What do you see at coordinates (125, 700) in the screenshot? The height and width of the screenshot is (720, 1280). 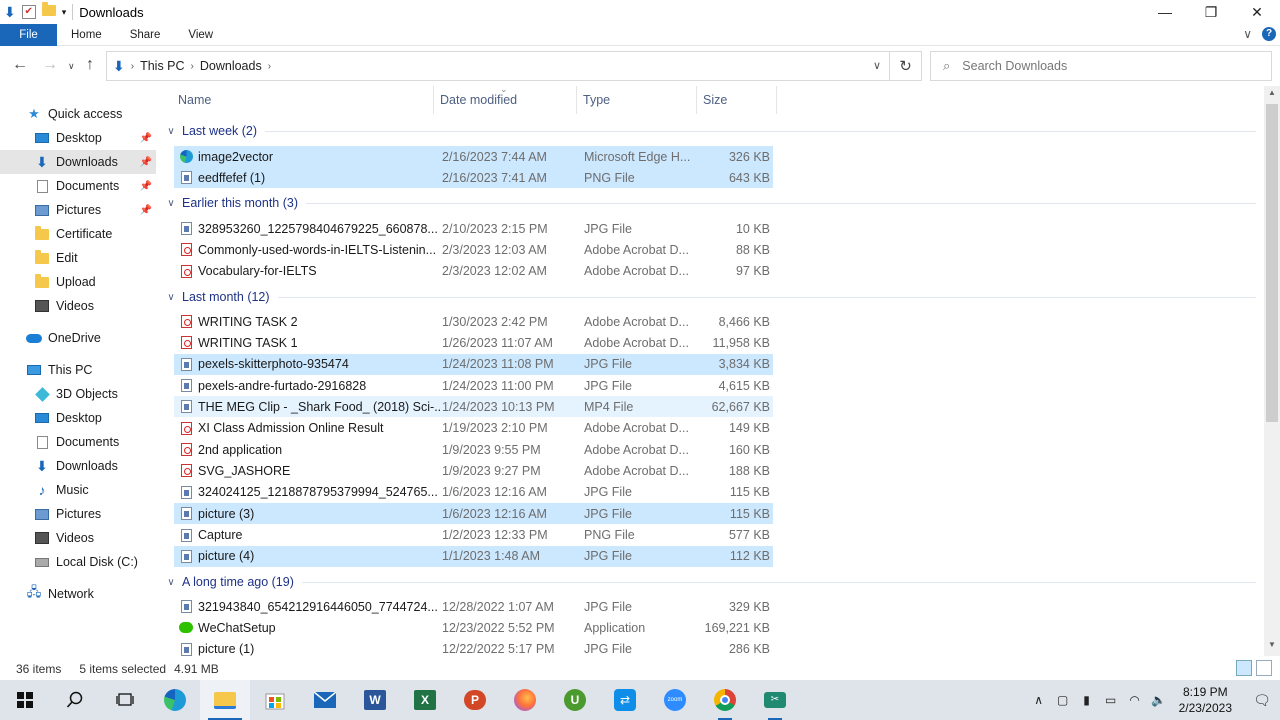 I see `task-view-icon` at bounding box center [125, 700].